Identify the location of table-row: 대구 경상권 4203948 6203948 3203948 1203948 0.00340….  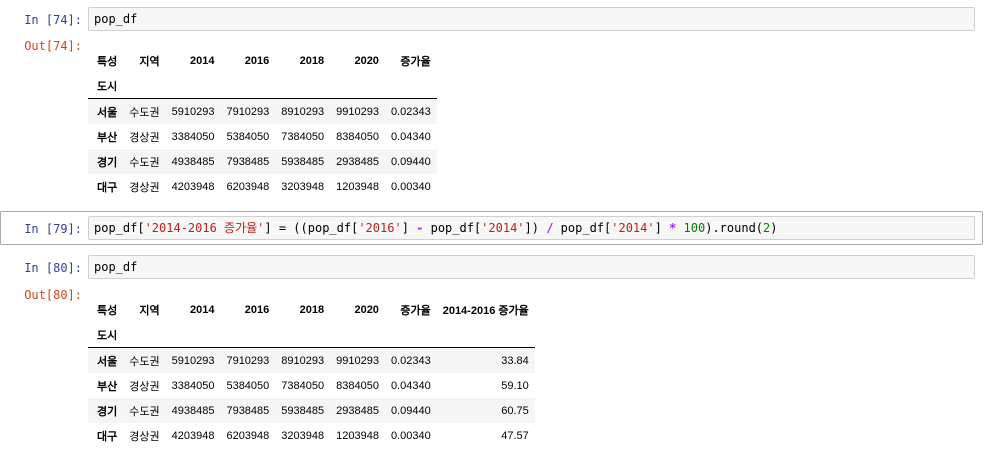
(311, 435).